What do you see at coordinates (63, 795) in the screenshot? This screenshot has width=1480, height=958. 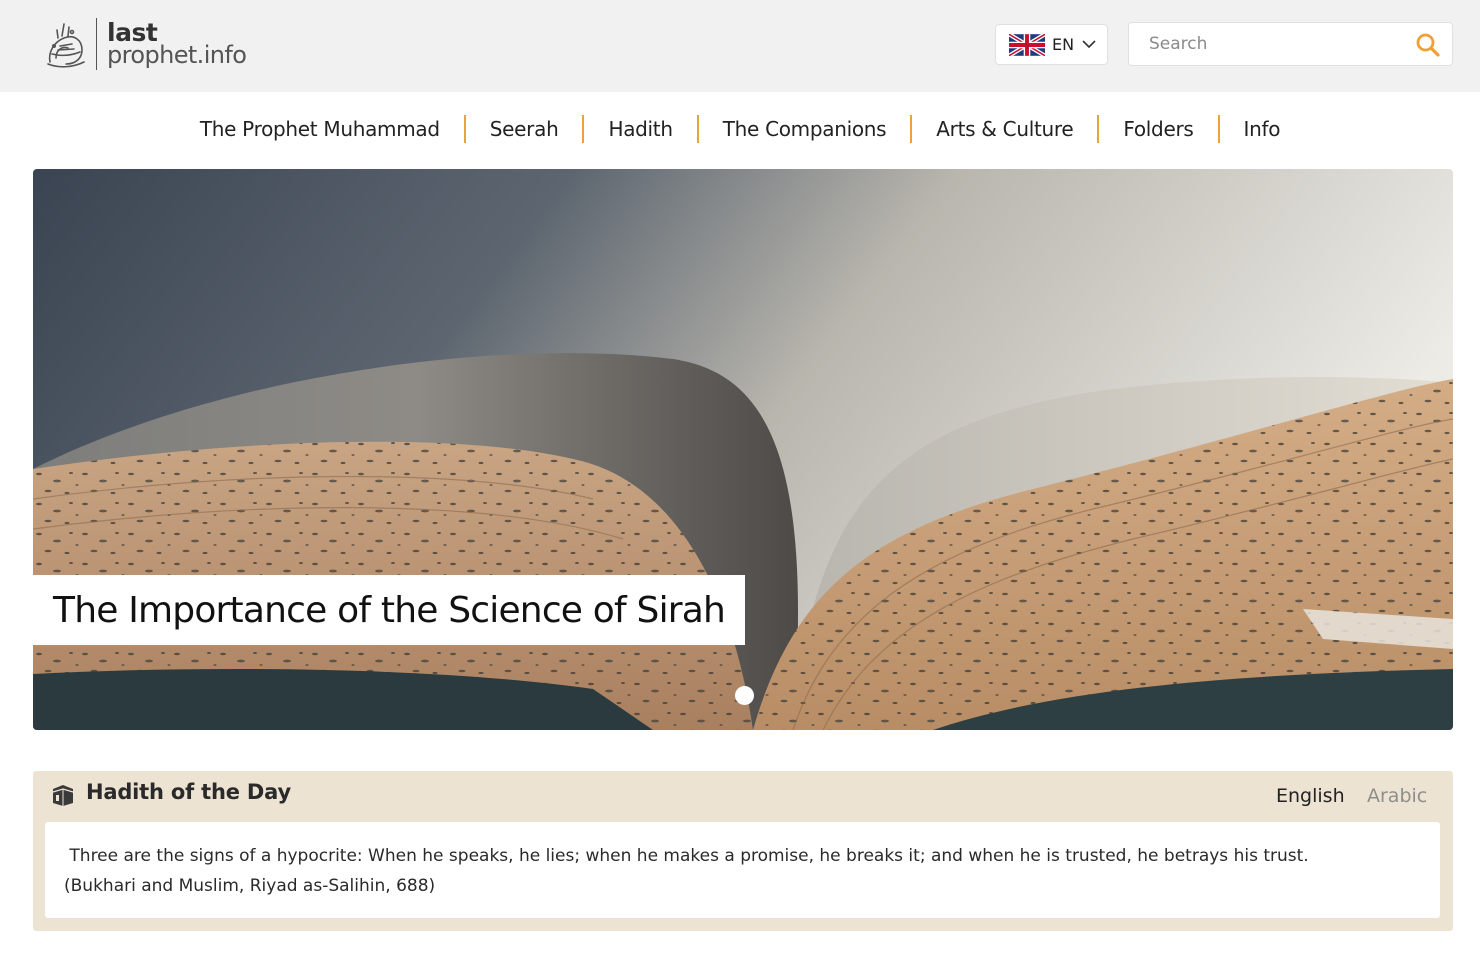 I see `kaaba-icon` at bounding box center [63, 795].